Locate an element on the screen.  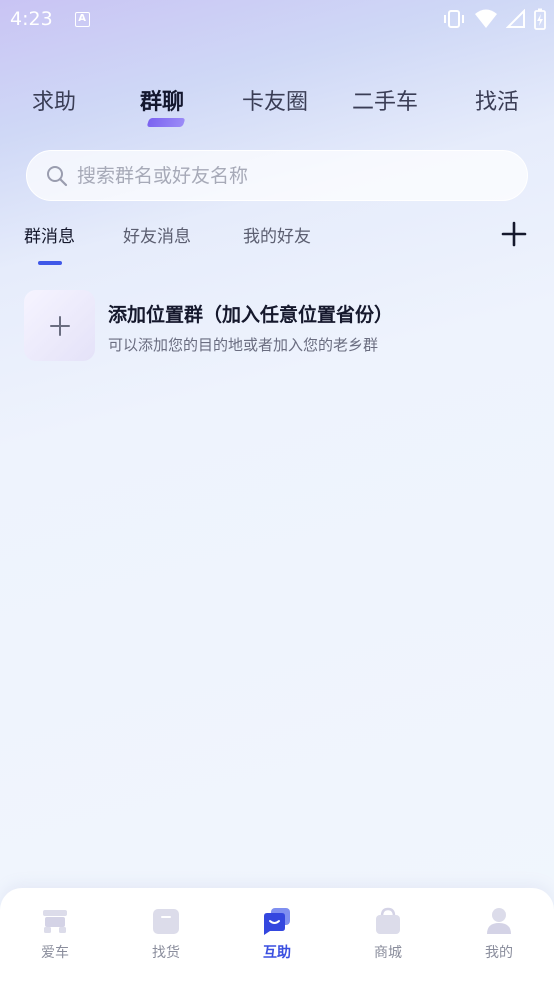
tab-find-work: 找活 is located at coordinates (497, 100).